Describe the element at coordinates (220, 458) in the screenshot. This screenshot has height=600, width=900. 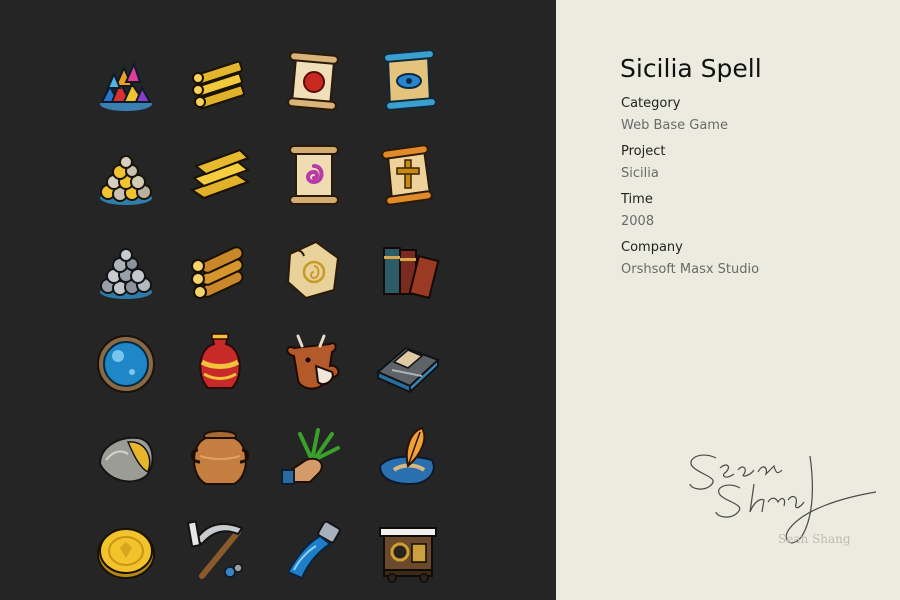
I see `clay-pot-icon` at that location.